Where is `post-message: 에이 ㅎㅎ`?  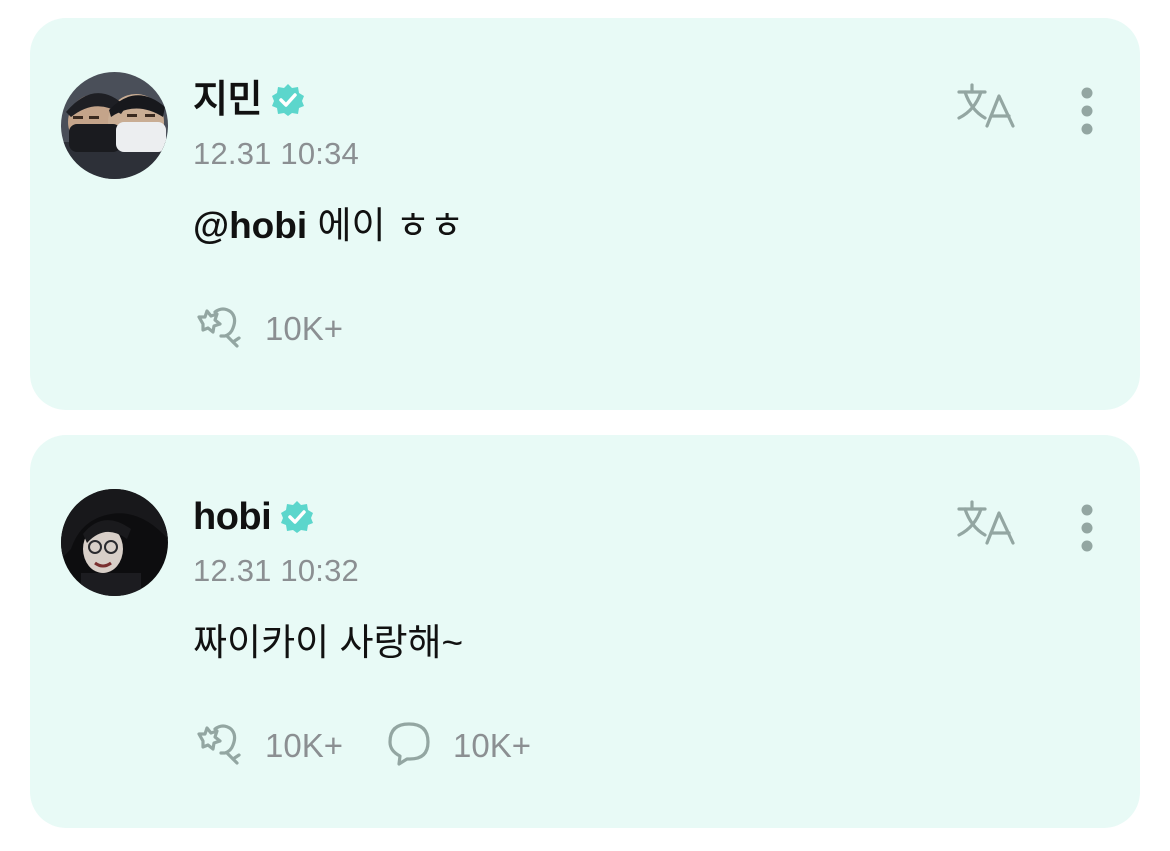 post-message: 에이 ㅎㅎ is located at coordinates (385, 225).